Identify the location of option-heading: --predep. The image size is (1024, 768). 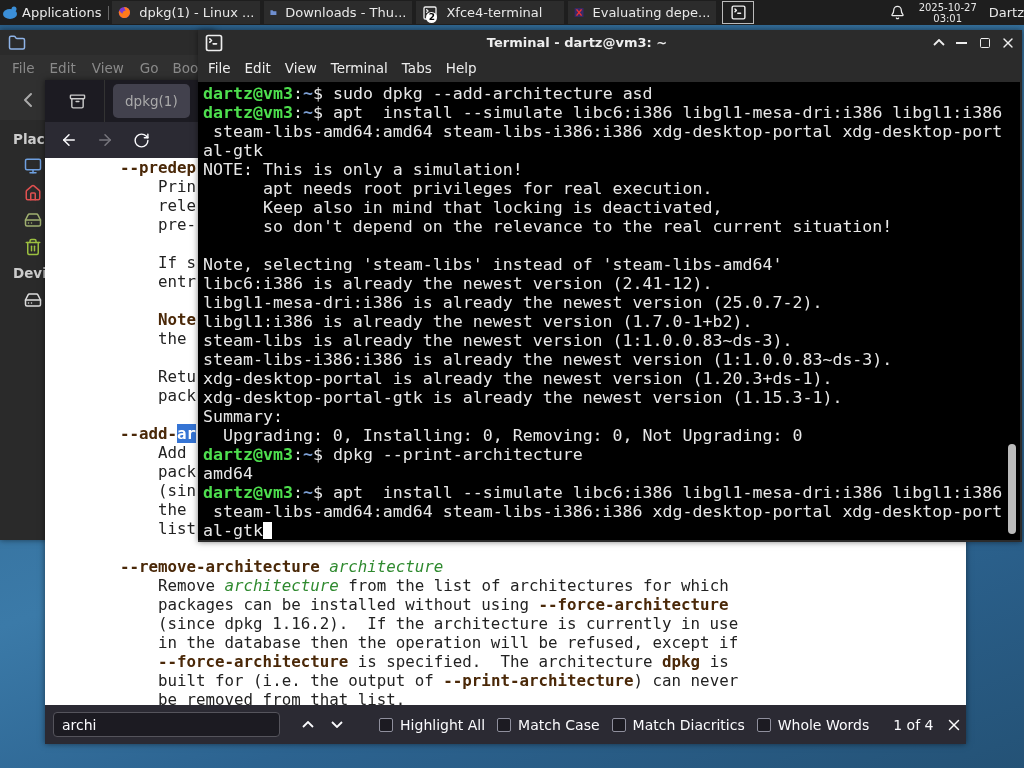
(158, 167).